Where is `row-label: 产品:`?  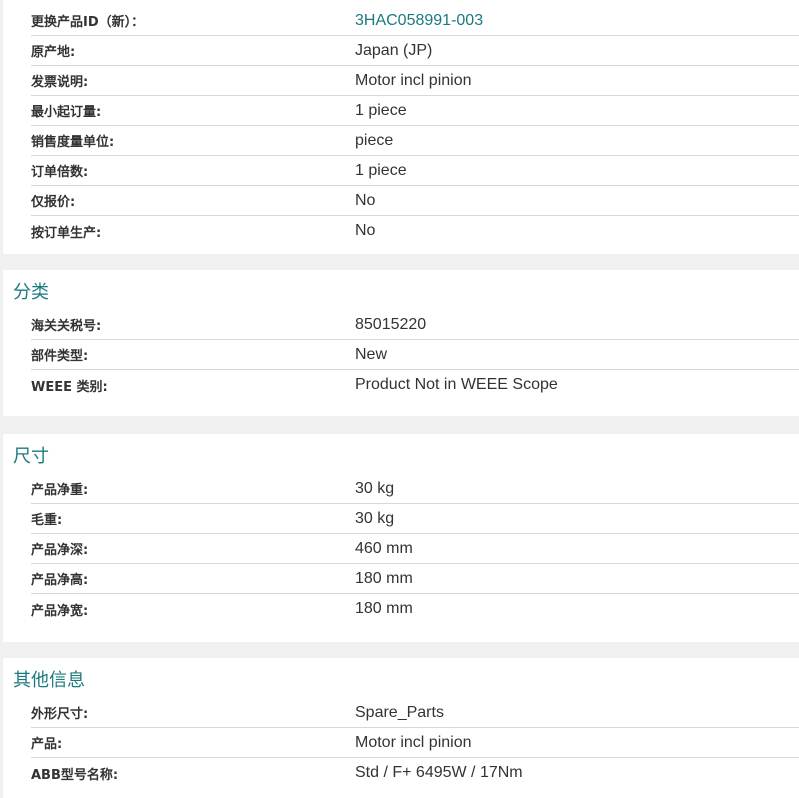
row-label: 产品: is located at coordinates (47, 744).